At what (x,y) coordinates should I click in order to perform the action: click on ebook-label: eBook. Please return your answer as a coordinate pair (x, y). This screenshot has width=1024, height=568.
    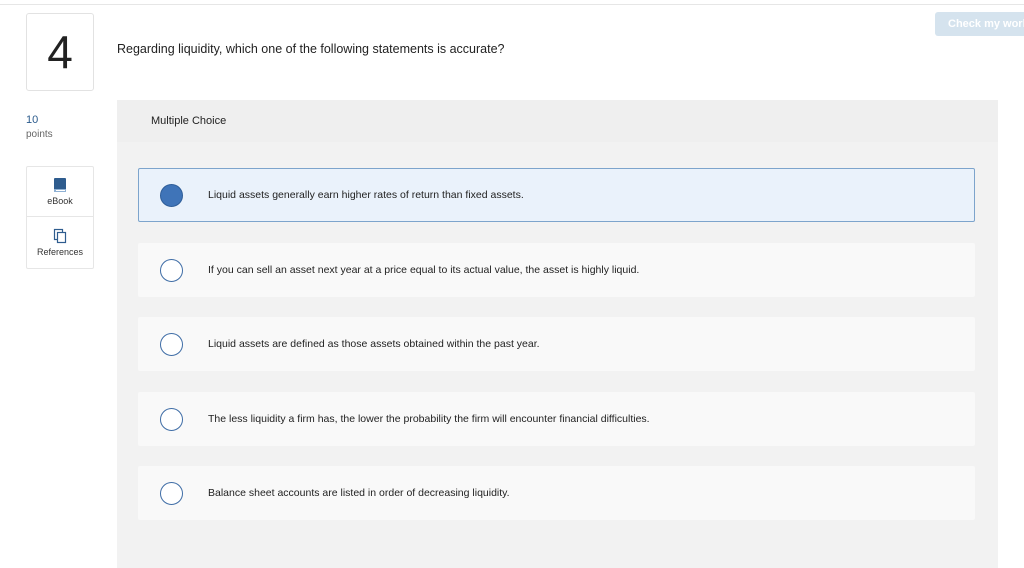
    Looking at the image, I should click on (60, 201).